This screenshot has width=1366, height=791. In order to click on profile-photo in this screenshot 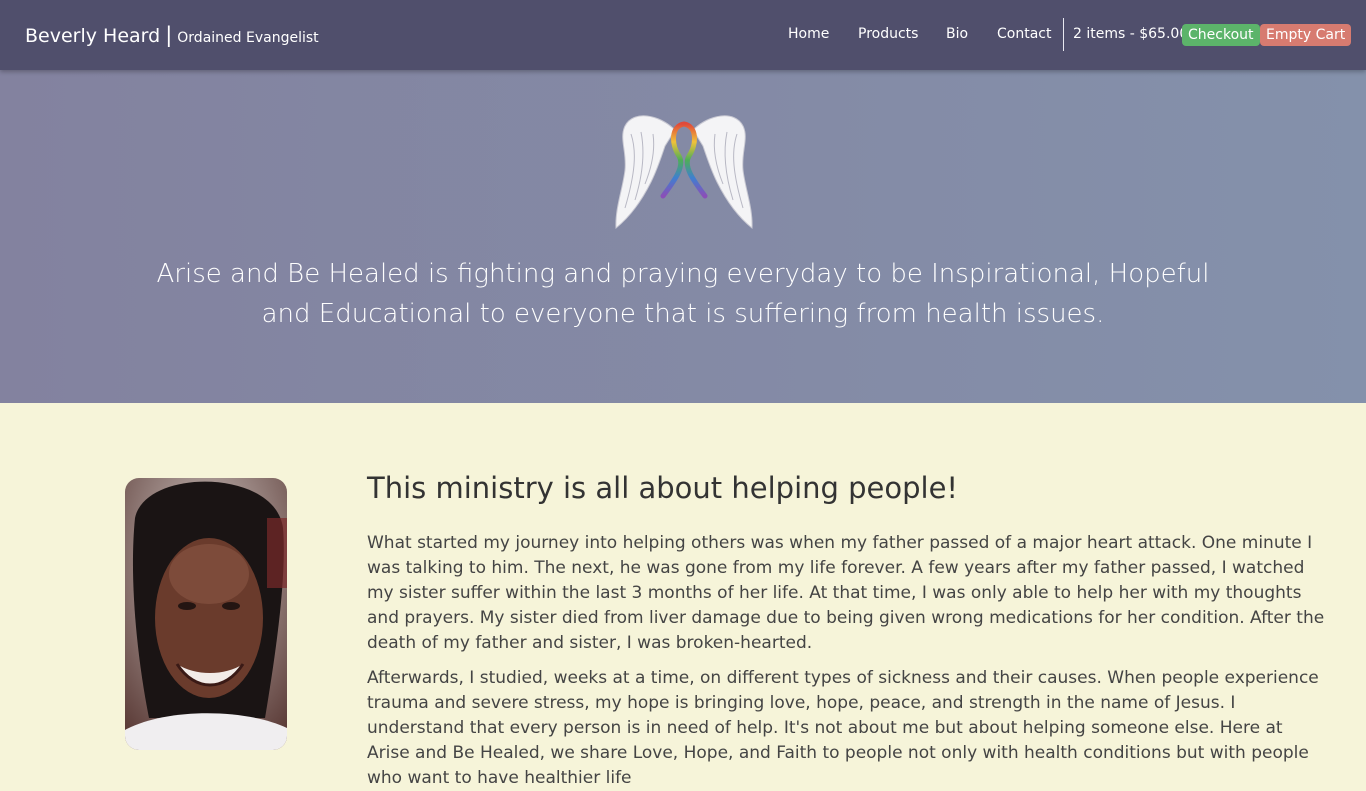, I will do `click(206, 614)`.